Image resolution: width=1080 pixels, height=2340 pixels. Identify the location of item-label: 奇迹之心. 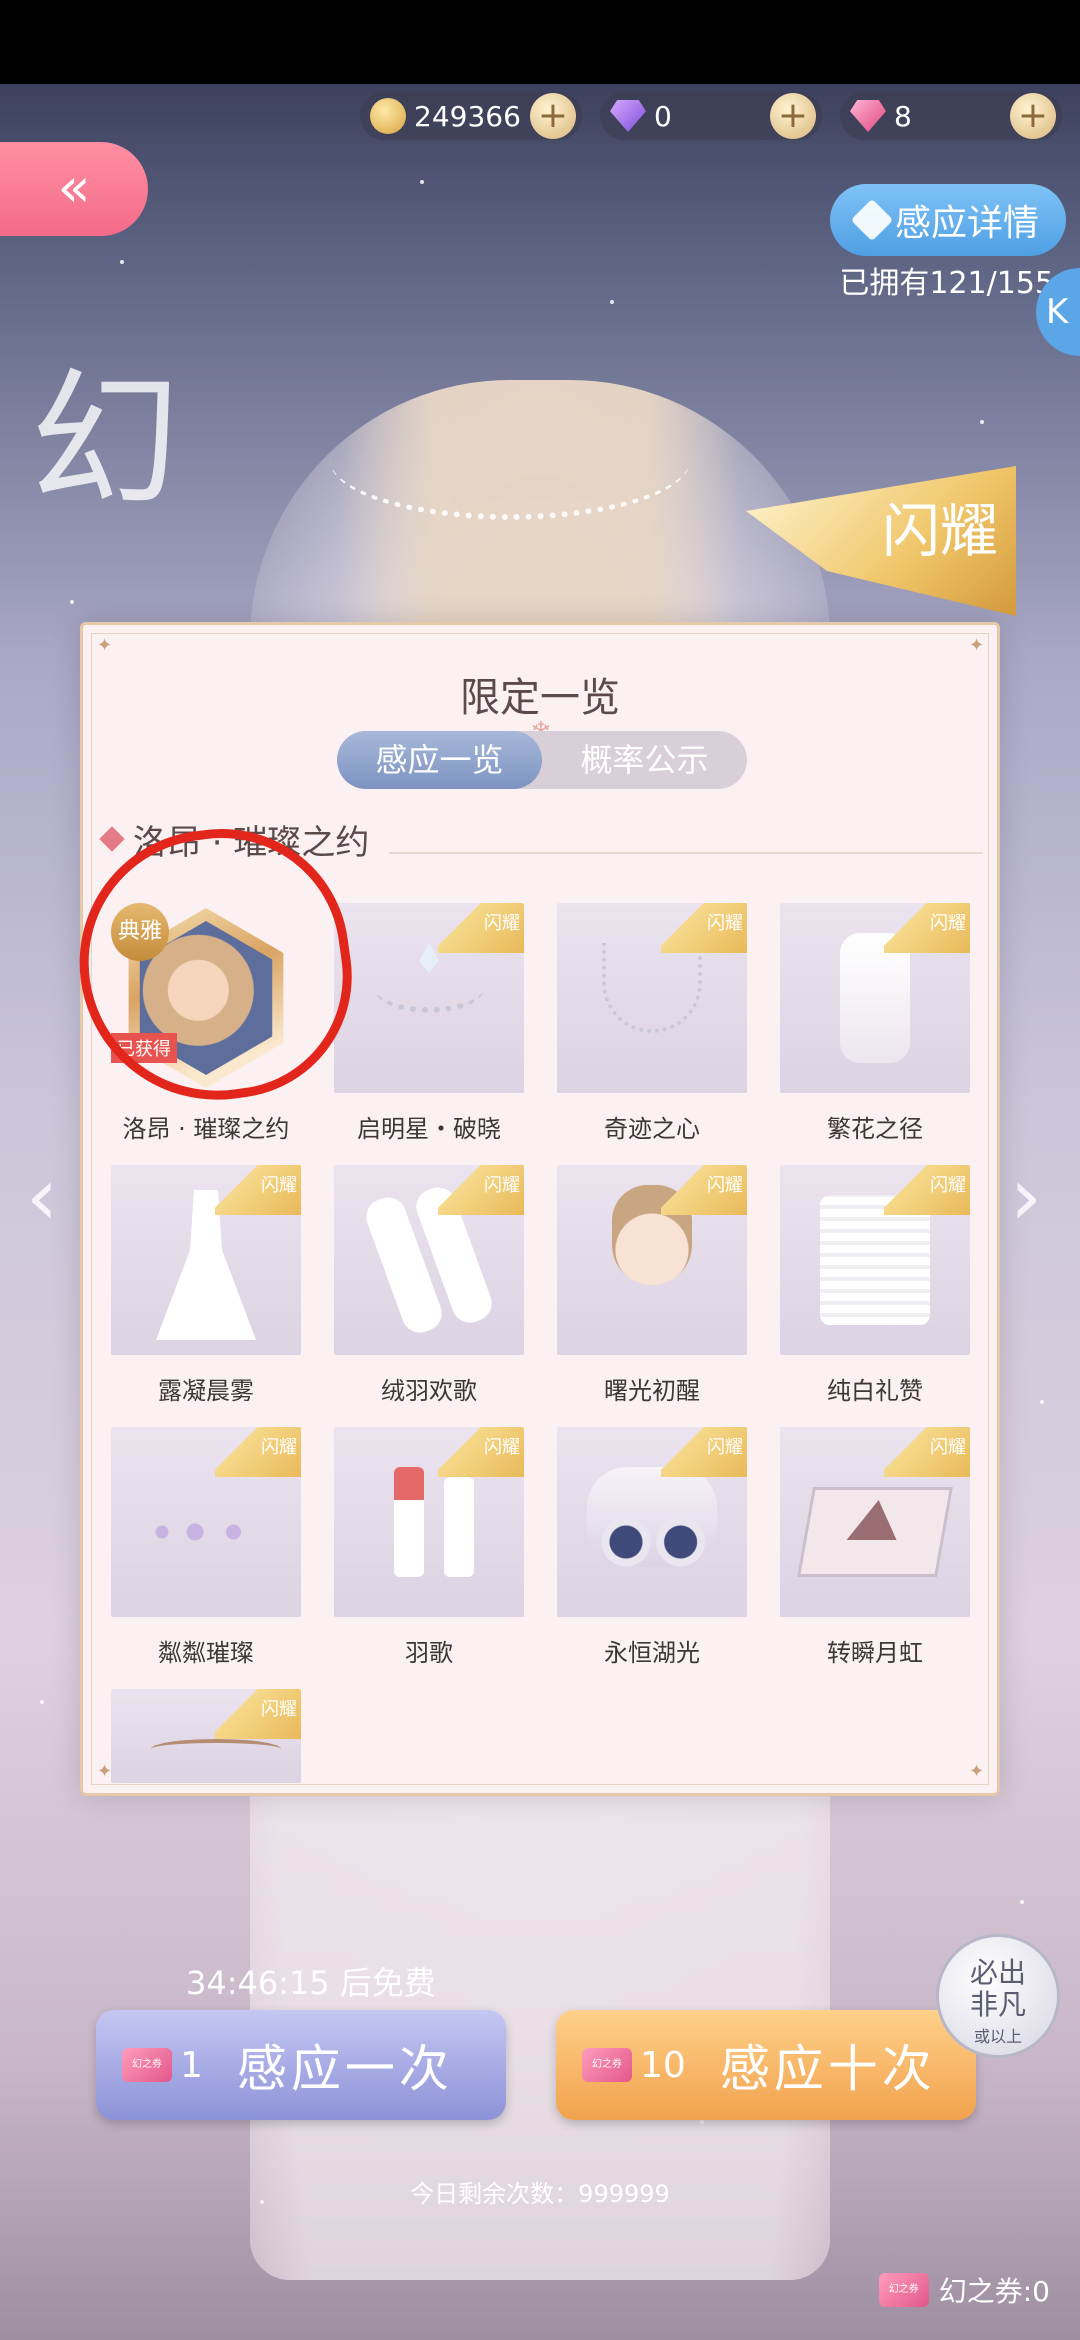
(652, 1129).